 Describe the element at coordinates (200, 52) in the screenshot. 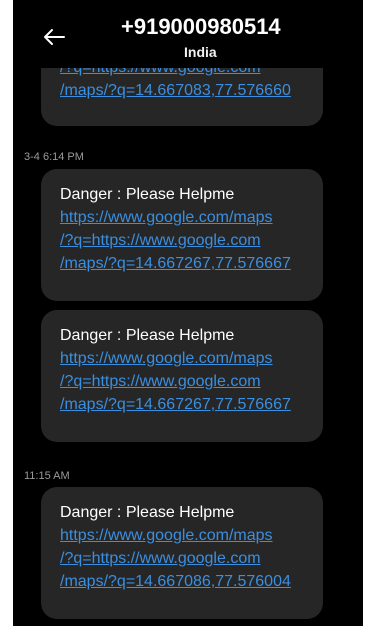

I see `contact-country: India` at that location.